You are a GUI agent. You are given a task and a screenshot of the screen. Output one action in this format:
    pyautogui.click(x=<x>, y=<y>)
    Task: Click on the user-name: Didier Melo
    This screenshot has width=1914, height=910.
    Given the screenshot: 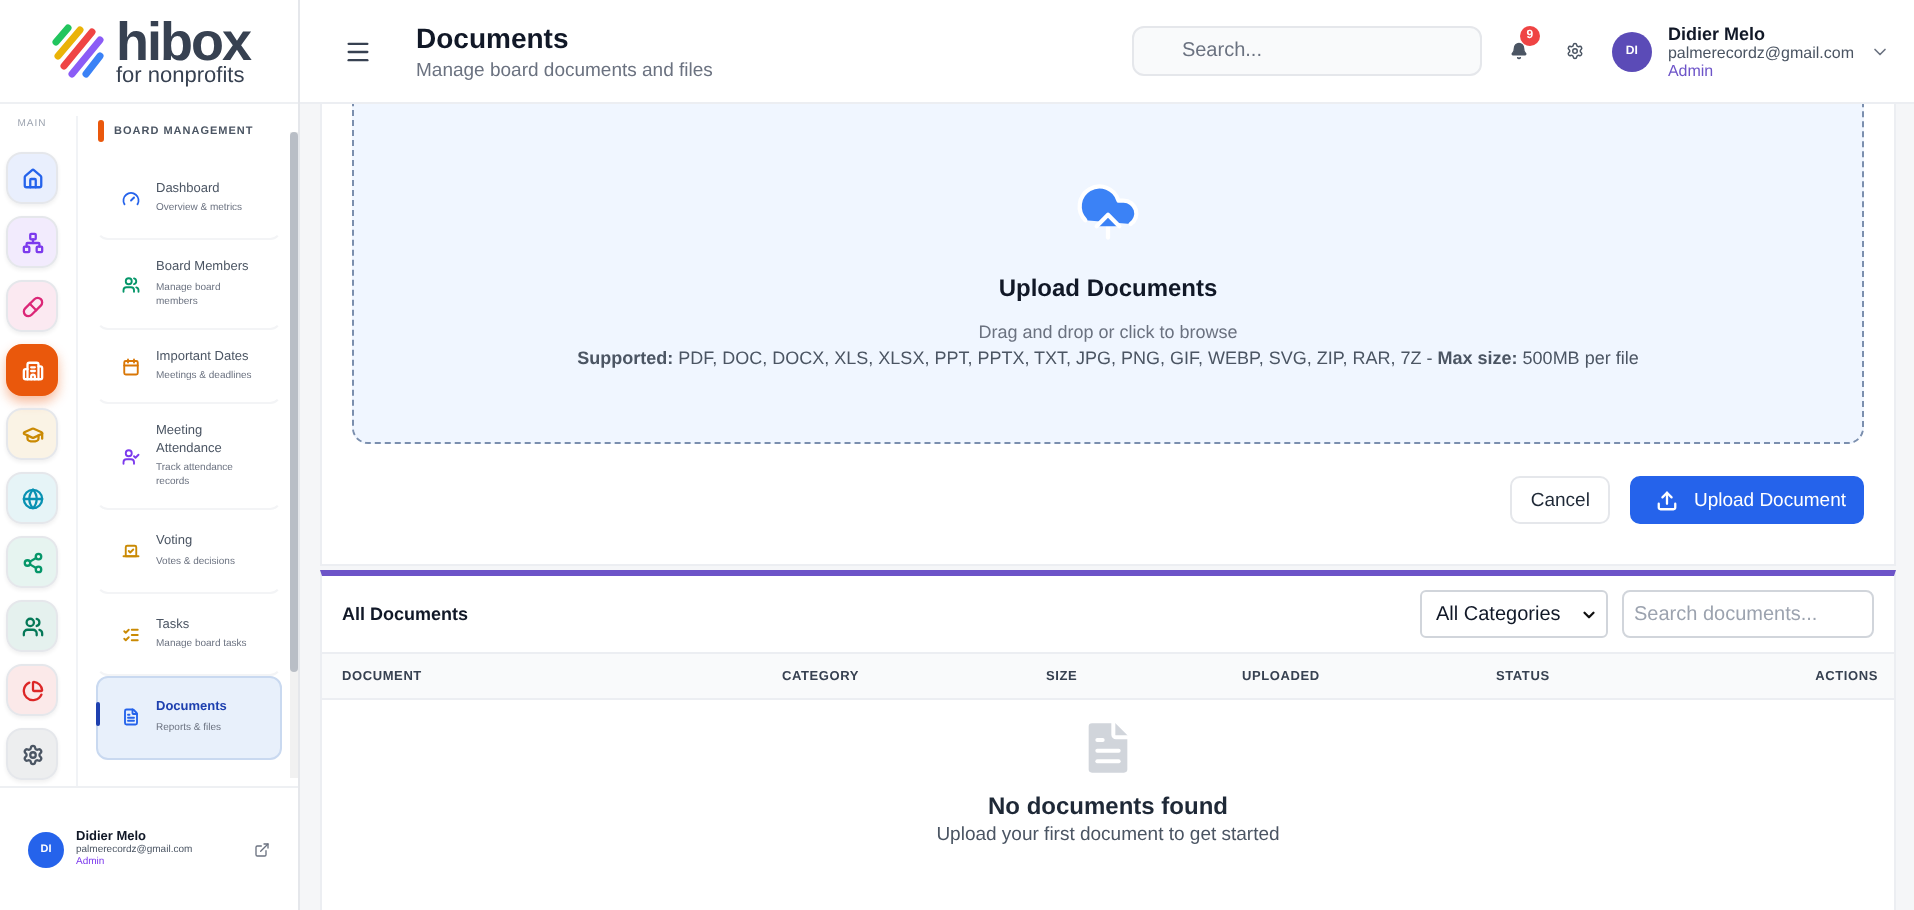 What is the action you would take?
    pyautogui.click(x=1717, y=33)
    